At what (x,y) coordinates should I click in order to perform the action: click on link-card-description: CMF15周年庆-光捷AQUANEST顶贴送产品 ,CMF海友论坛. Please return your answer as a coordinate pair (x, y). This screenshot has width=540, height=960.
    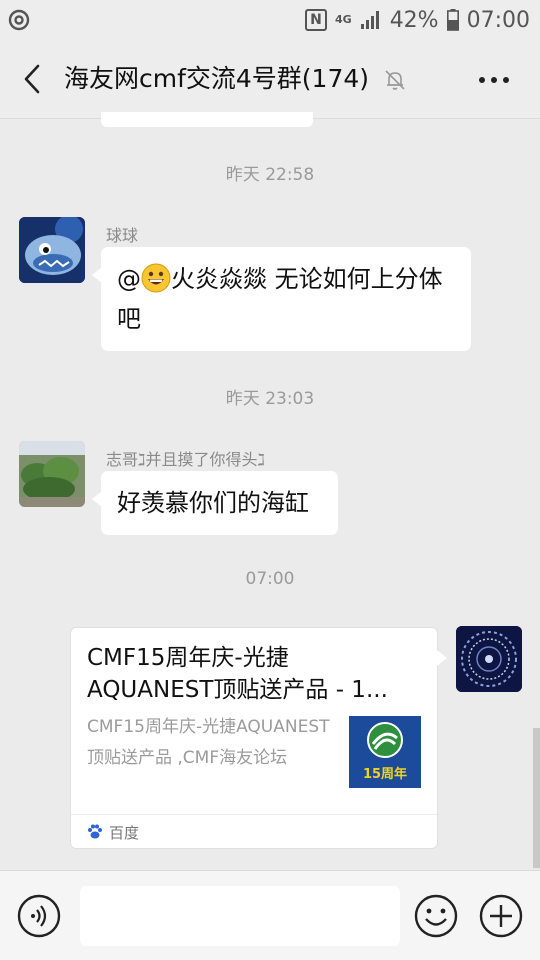
    Looking at the image, I should click on (208, 742).